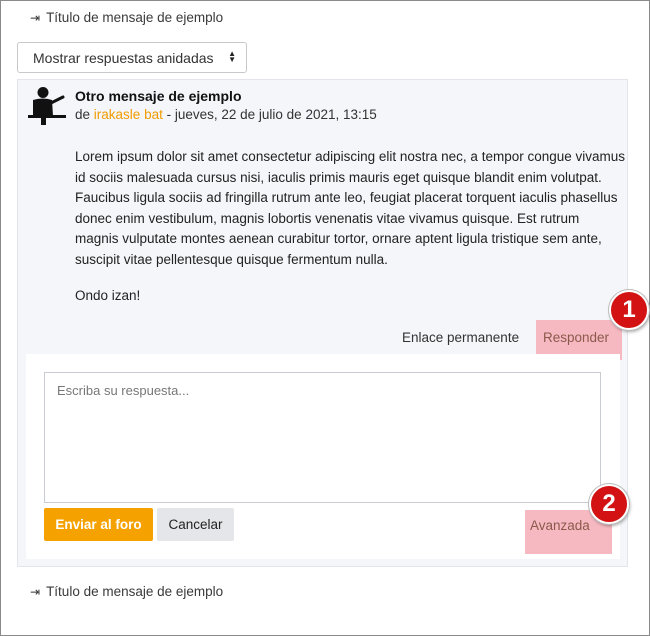 This screenshot has height=636, width=650. What do you see at coordinates (98, 524) in the screenshot?
I see `submit-to-forum-button: Enviar al foro` at bounding box center [98, 524].